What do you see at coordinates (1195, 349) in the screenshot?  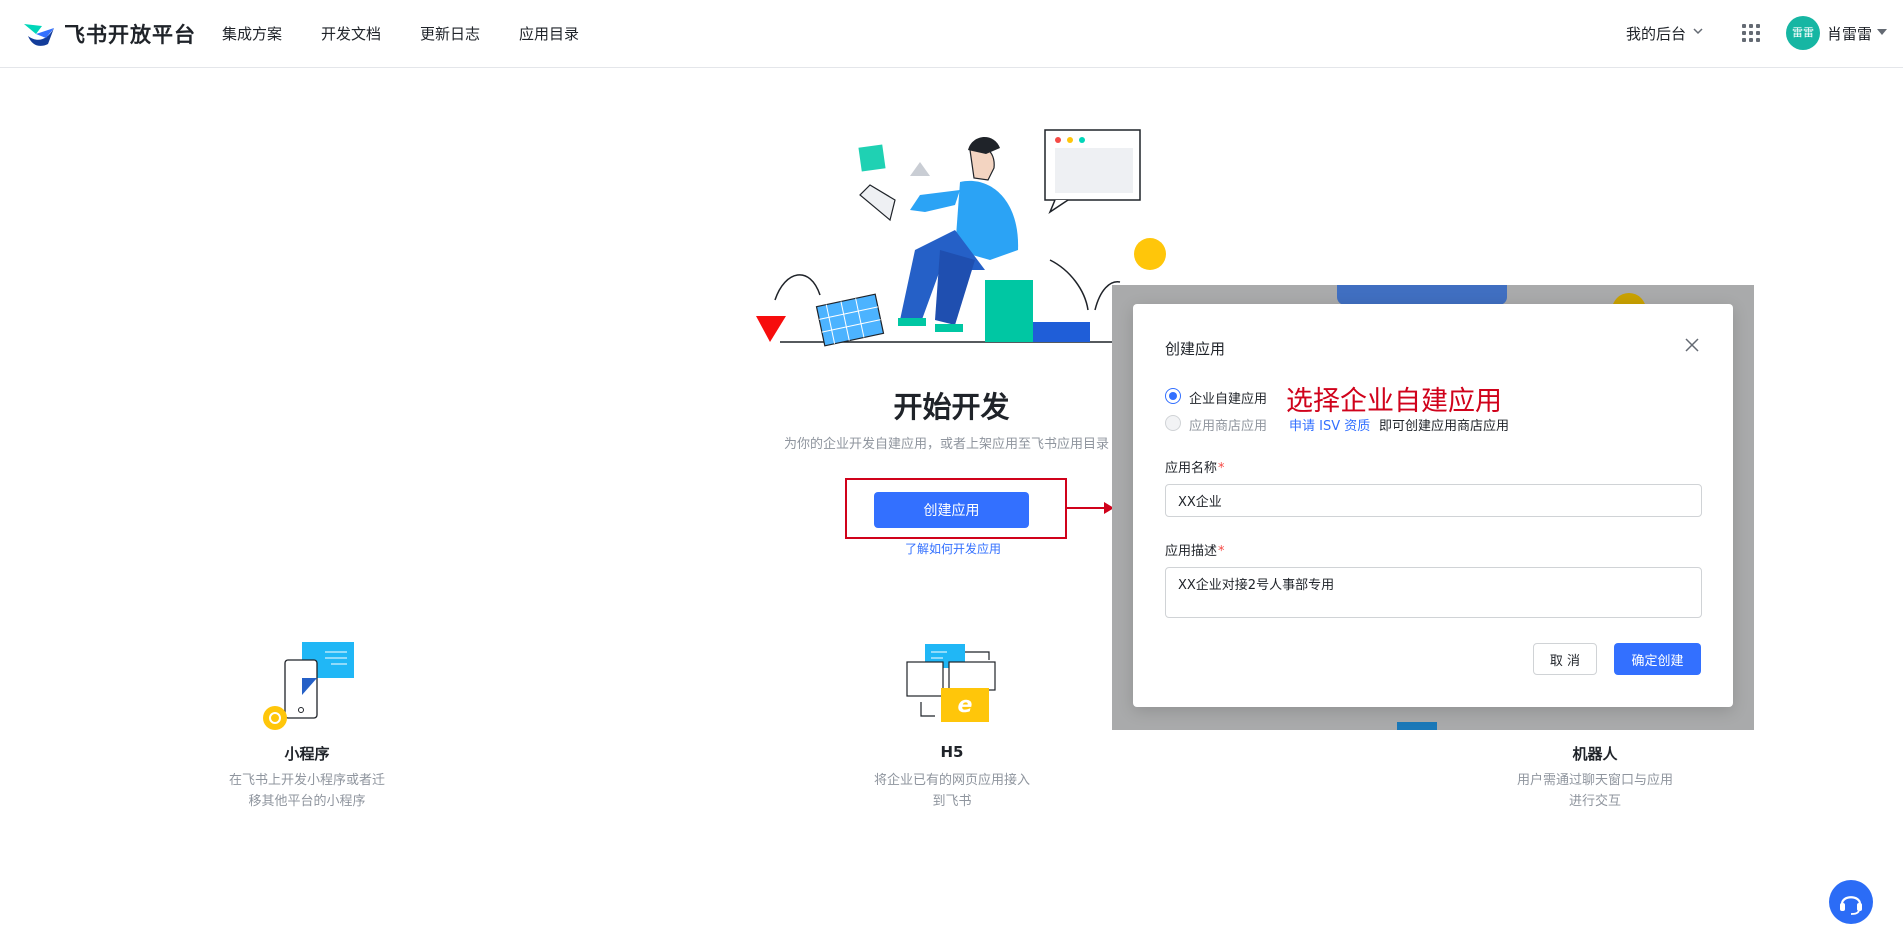 I see `dialog-title: 创建应用` at bounding box center [1195, 349].